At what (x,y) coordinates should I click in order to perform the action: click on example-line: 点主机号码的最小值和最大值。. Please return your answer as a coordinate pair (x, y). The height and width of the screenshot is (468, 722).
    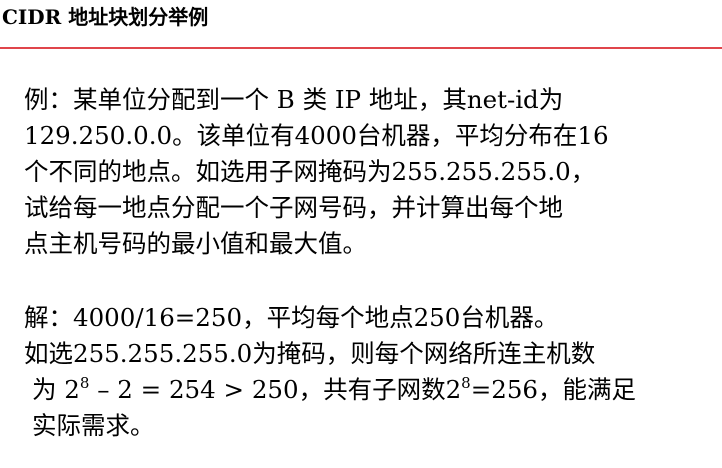
    Looking at the image, I should click on (195, 243).